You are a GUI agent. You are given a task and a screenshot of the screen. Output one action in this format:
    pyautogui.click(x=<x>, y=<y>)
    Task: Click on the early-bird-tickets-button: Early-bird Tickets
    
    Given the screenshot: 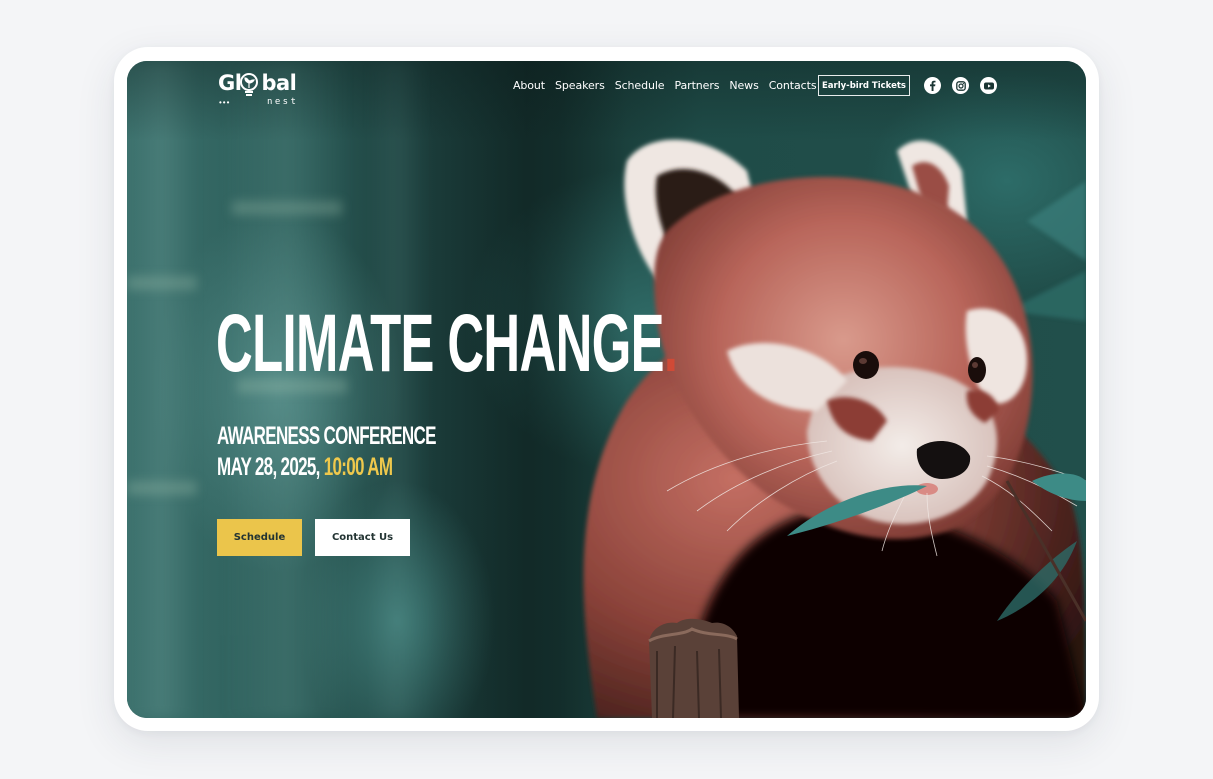 What is the action you would take?
    pyautogui.click(x=864, y=85)
    